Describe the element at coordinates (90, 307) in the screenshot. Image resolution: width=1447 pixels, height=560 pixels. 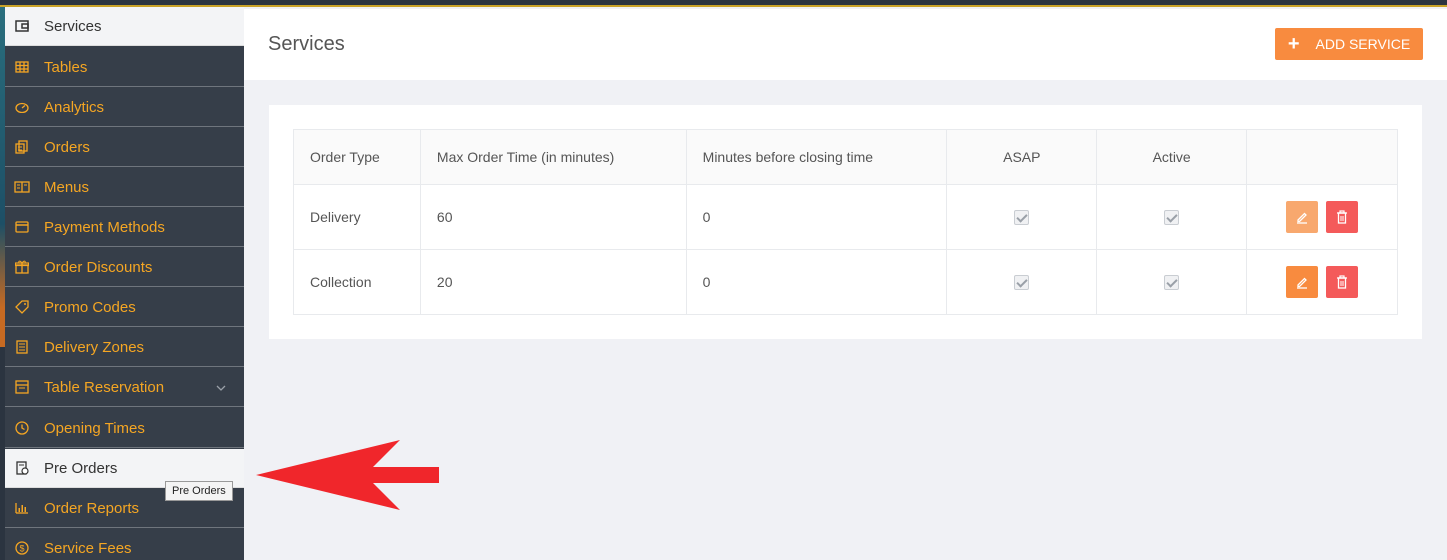
I see `sidebar-item-label: Promo Codes` at that location.